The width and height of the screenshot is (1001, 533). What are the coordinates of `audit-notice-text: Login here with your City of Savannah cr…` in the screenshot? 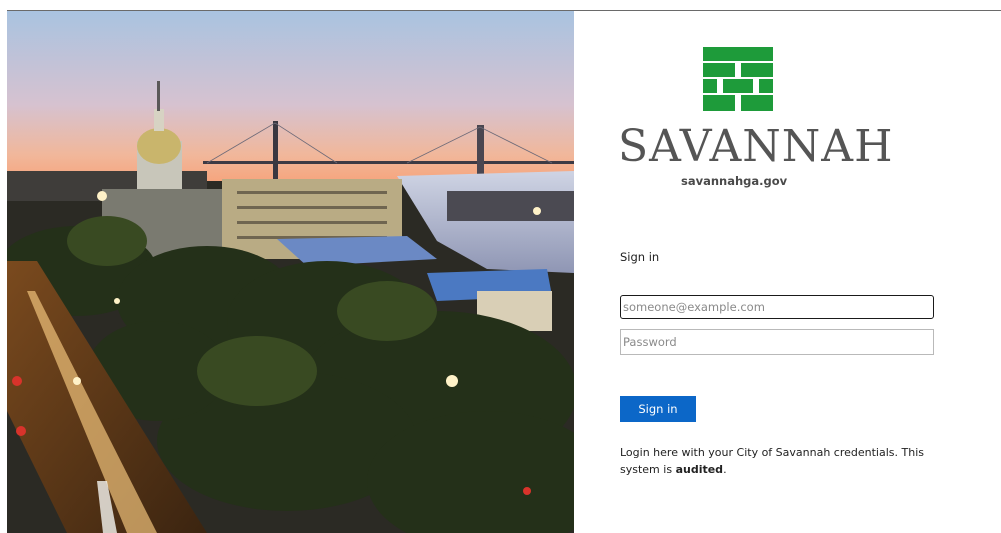 It's located at (772, 461).